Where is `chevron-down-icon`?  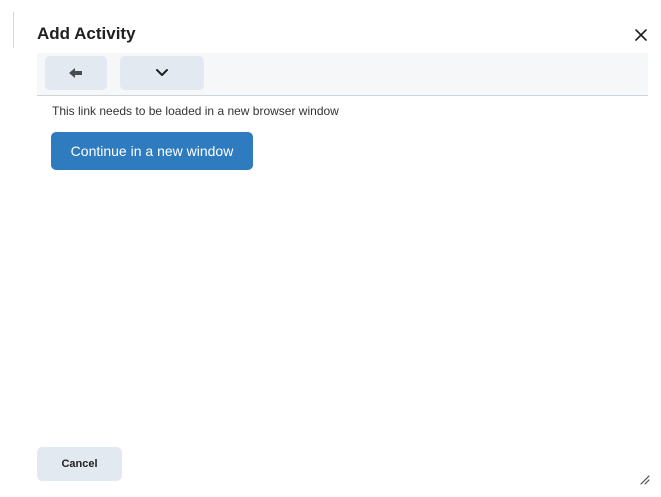 chevron-down-icon is located at coordinates (162, 72).